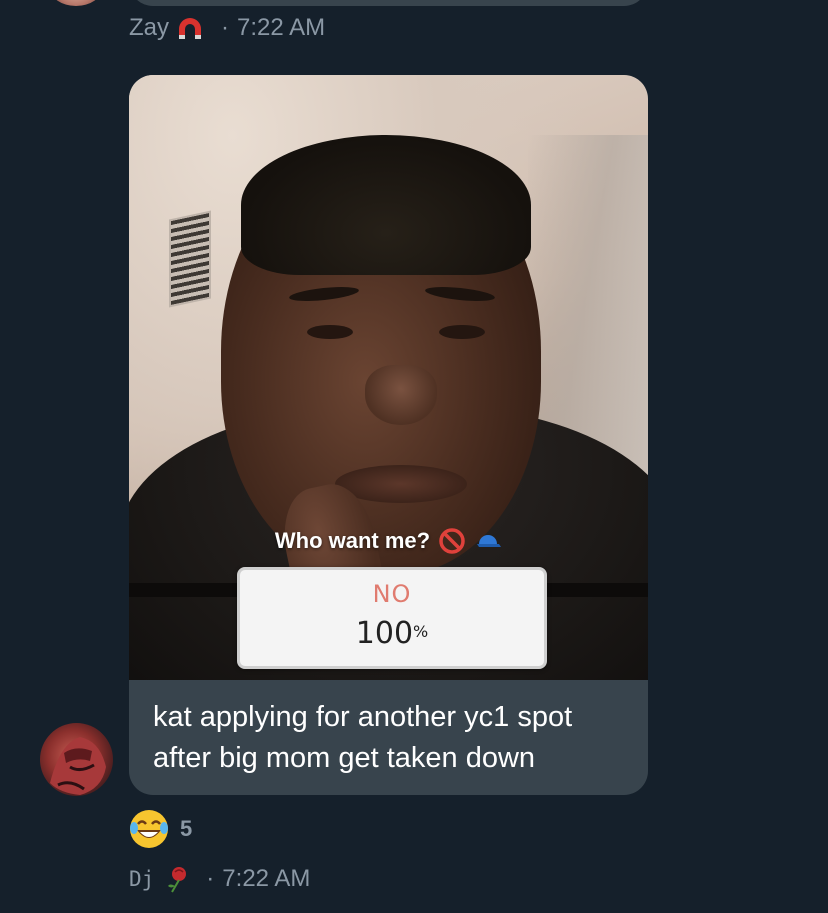 Image resolution: width=828 pixels, height=913 pixels. I want to click on reaction-count: 5, so click(186, 828).